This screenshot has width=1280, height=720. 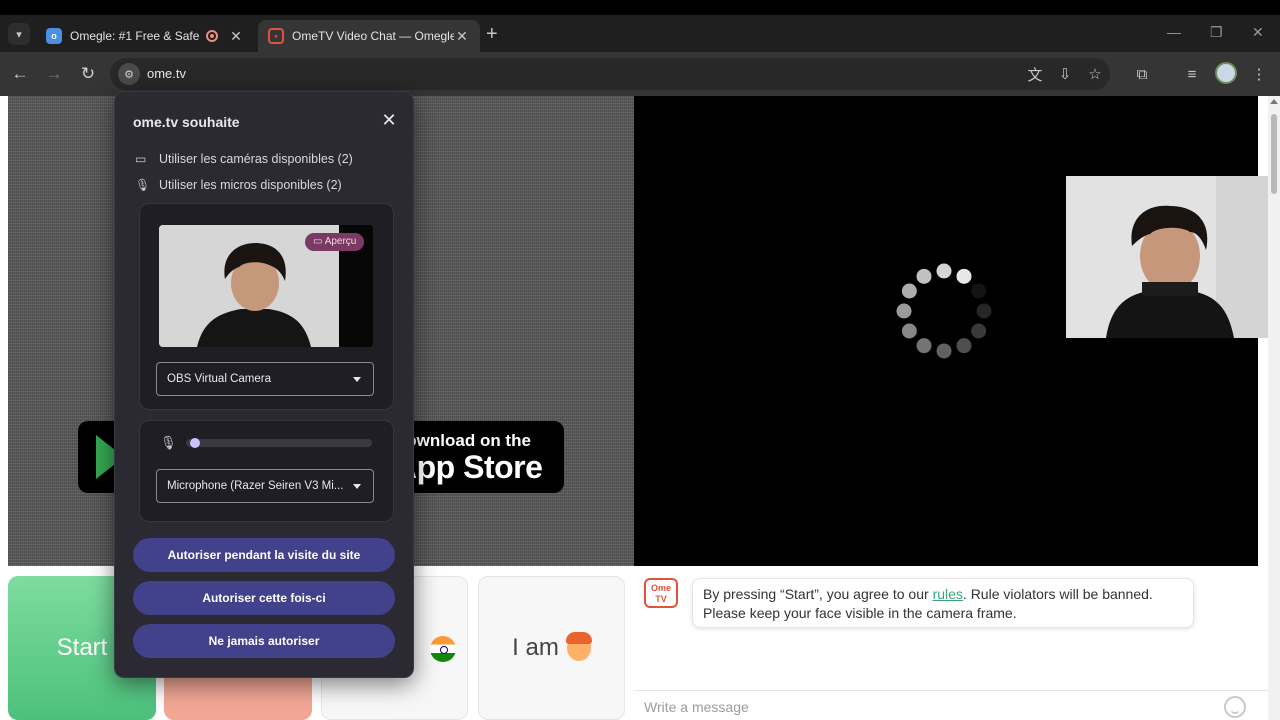 I want to click on reload-icon: ↻, so click(x=88, y=74).